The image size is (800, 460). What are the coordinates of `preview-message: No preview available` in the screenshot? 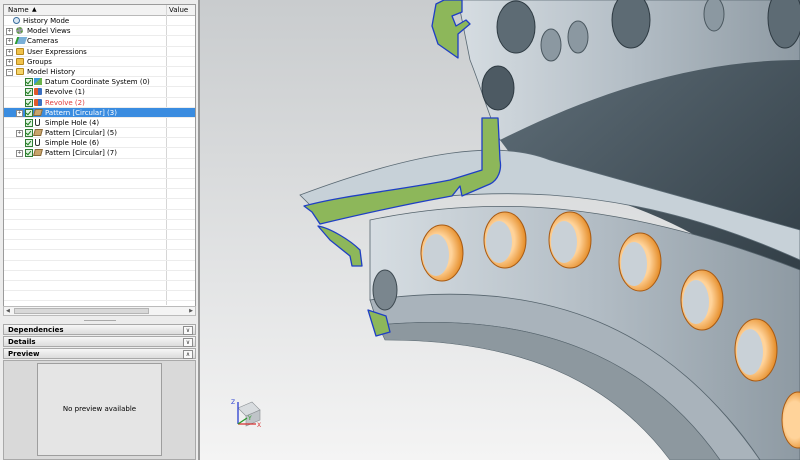 It's located at (99, 409).